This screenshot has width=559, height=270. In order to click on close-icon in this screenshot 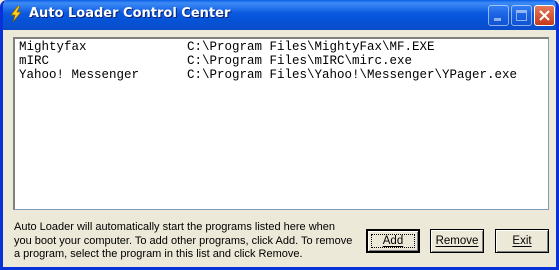, I will do `click(544, 15)`.